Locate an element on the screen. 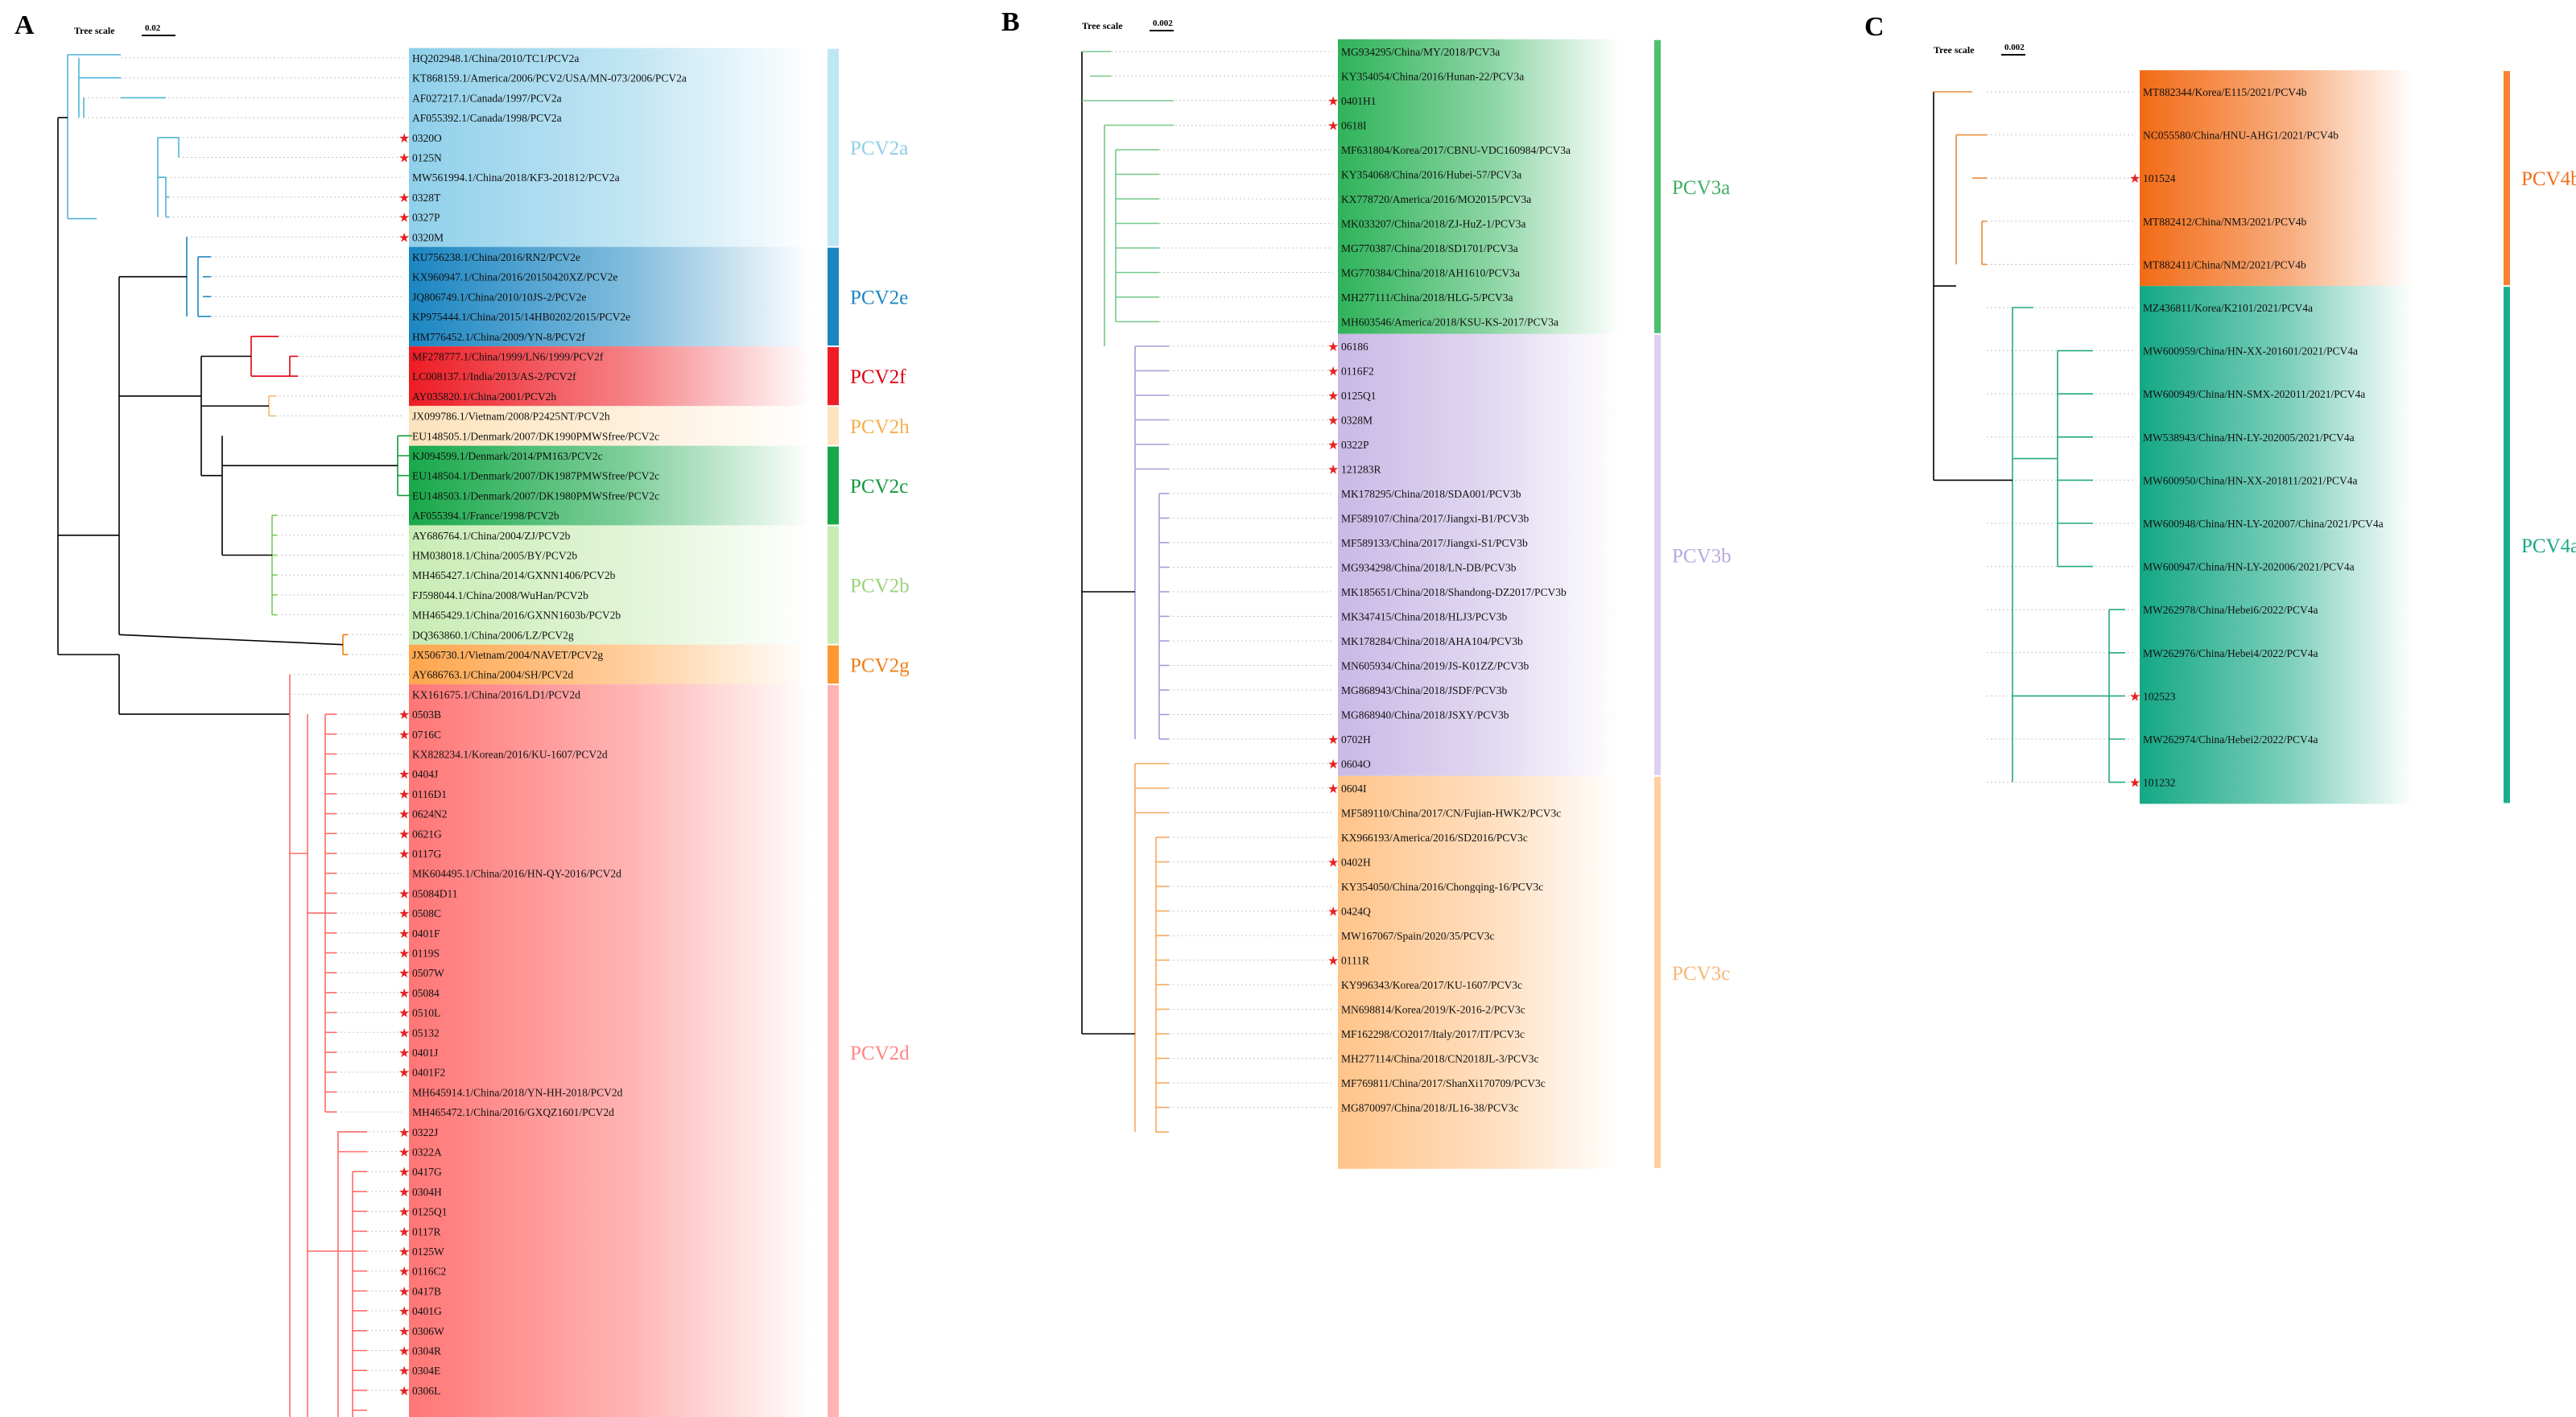  leaf-label: AF027217.1/Canada/1997/PCV2a is located at coordinates (487, 98).